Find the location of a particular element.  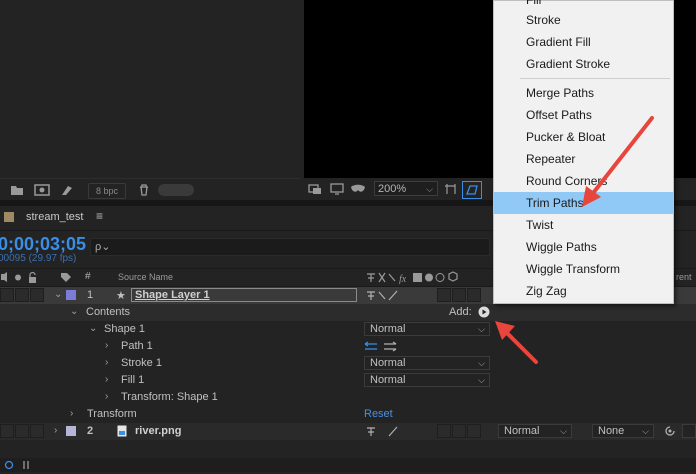

layer-2-expand-chevron: › is located at coordinates (55, 430).